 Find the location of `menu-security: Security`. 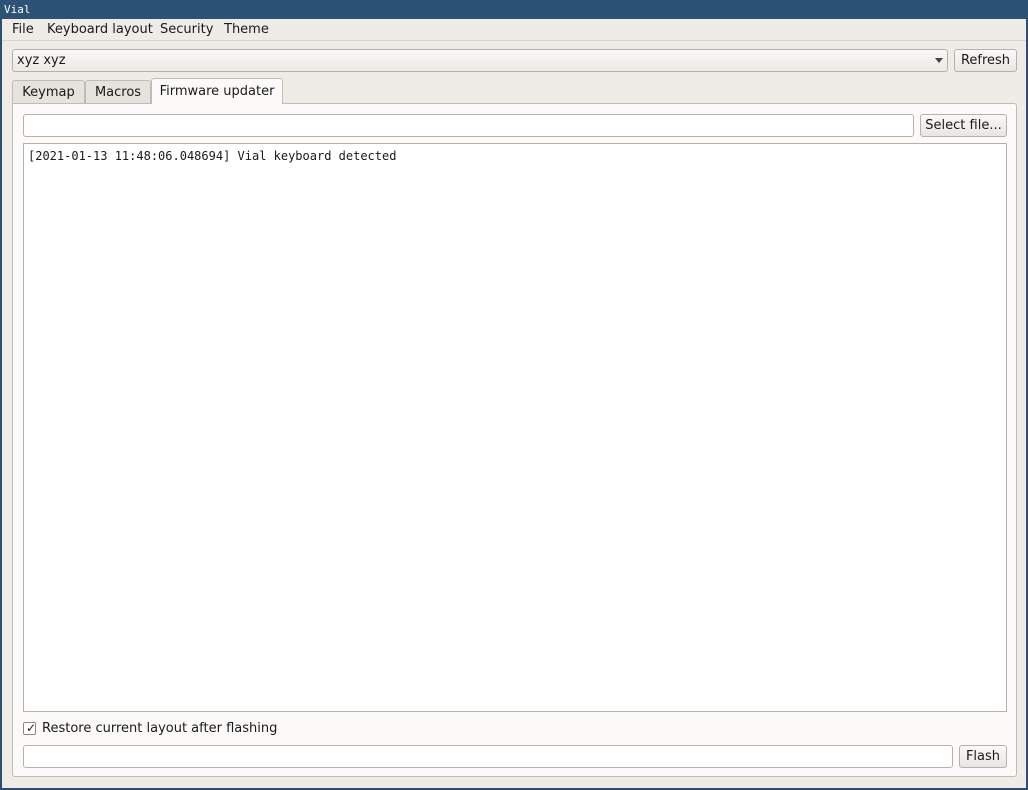

menu-security: Security is located at coordinates (186, 29).